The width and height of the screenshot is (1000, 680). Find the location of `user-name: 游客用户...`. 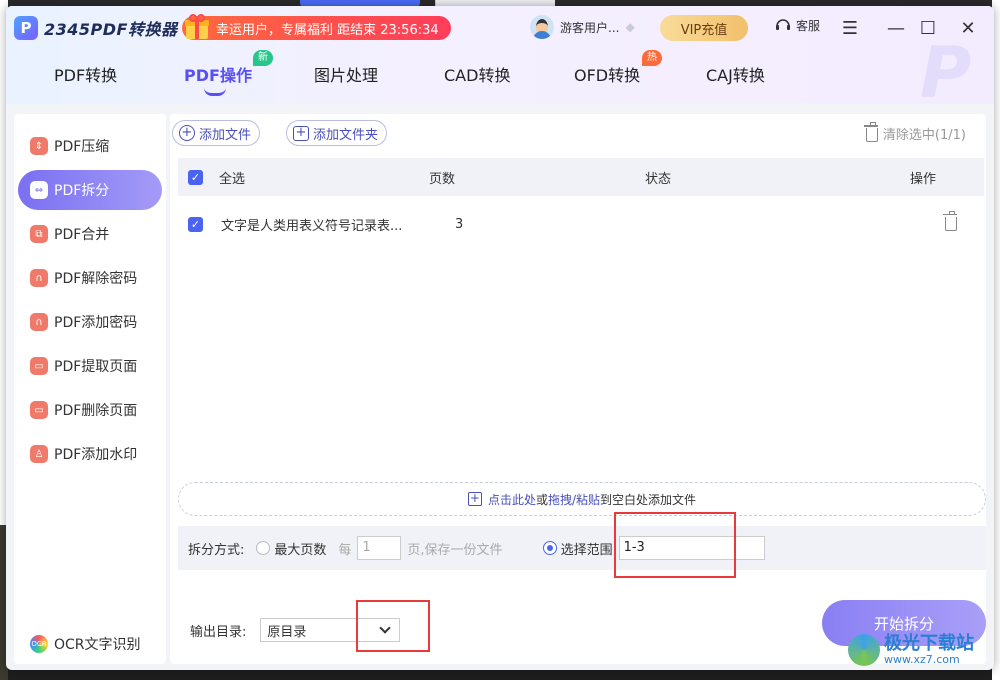

user-name: 游客用户... is located at coordinates (590, 27).